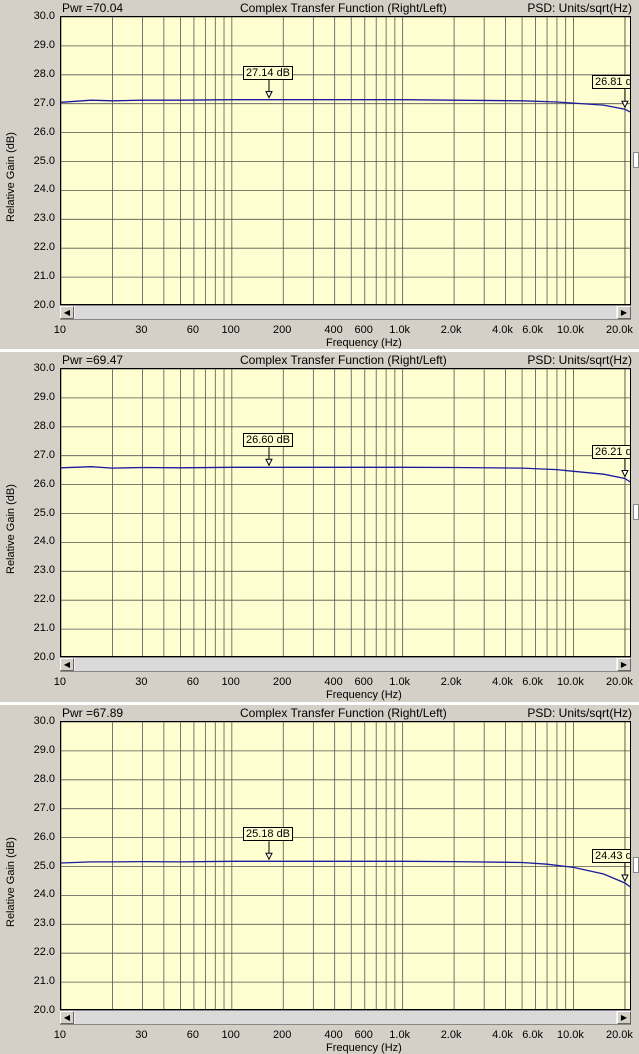  I want to click on power-readout: Pwr =69.47, so click(93, 360).